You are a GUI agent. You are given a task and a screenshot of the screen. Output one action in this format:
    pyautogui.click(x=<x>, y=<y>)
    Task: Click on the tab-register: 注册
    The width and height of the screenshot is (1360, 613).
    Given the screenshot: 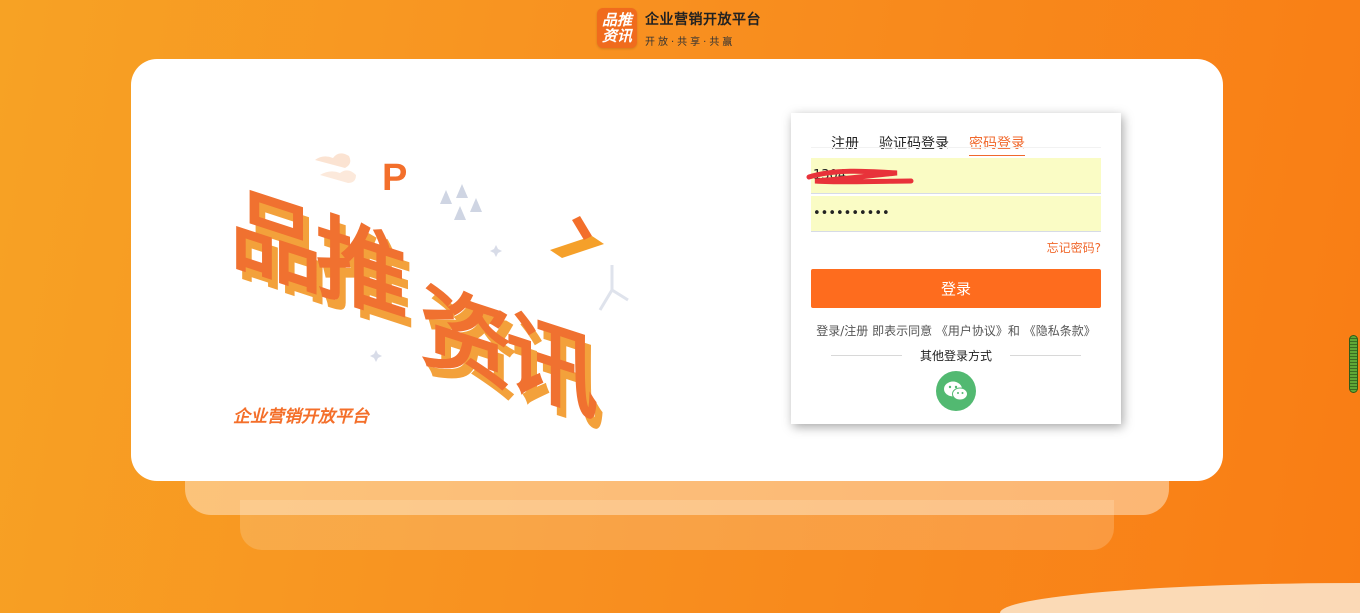 What is the action you would take?
    pyautogui.click(x=845, y=144)
    